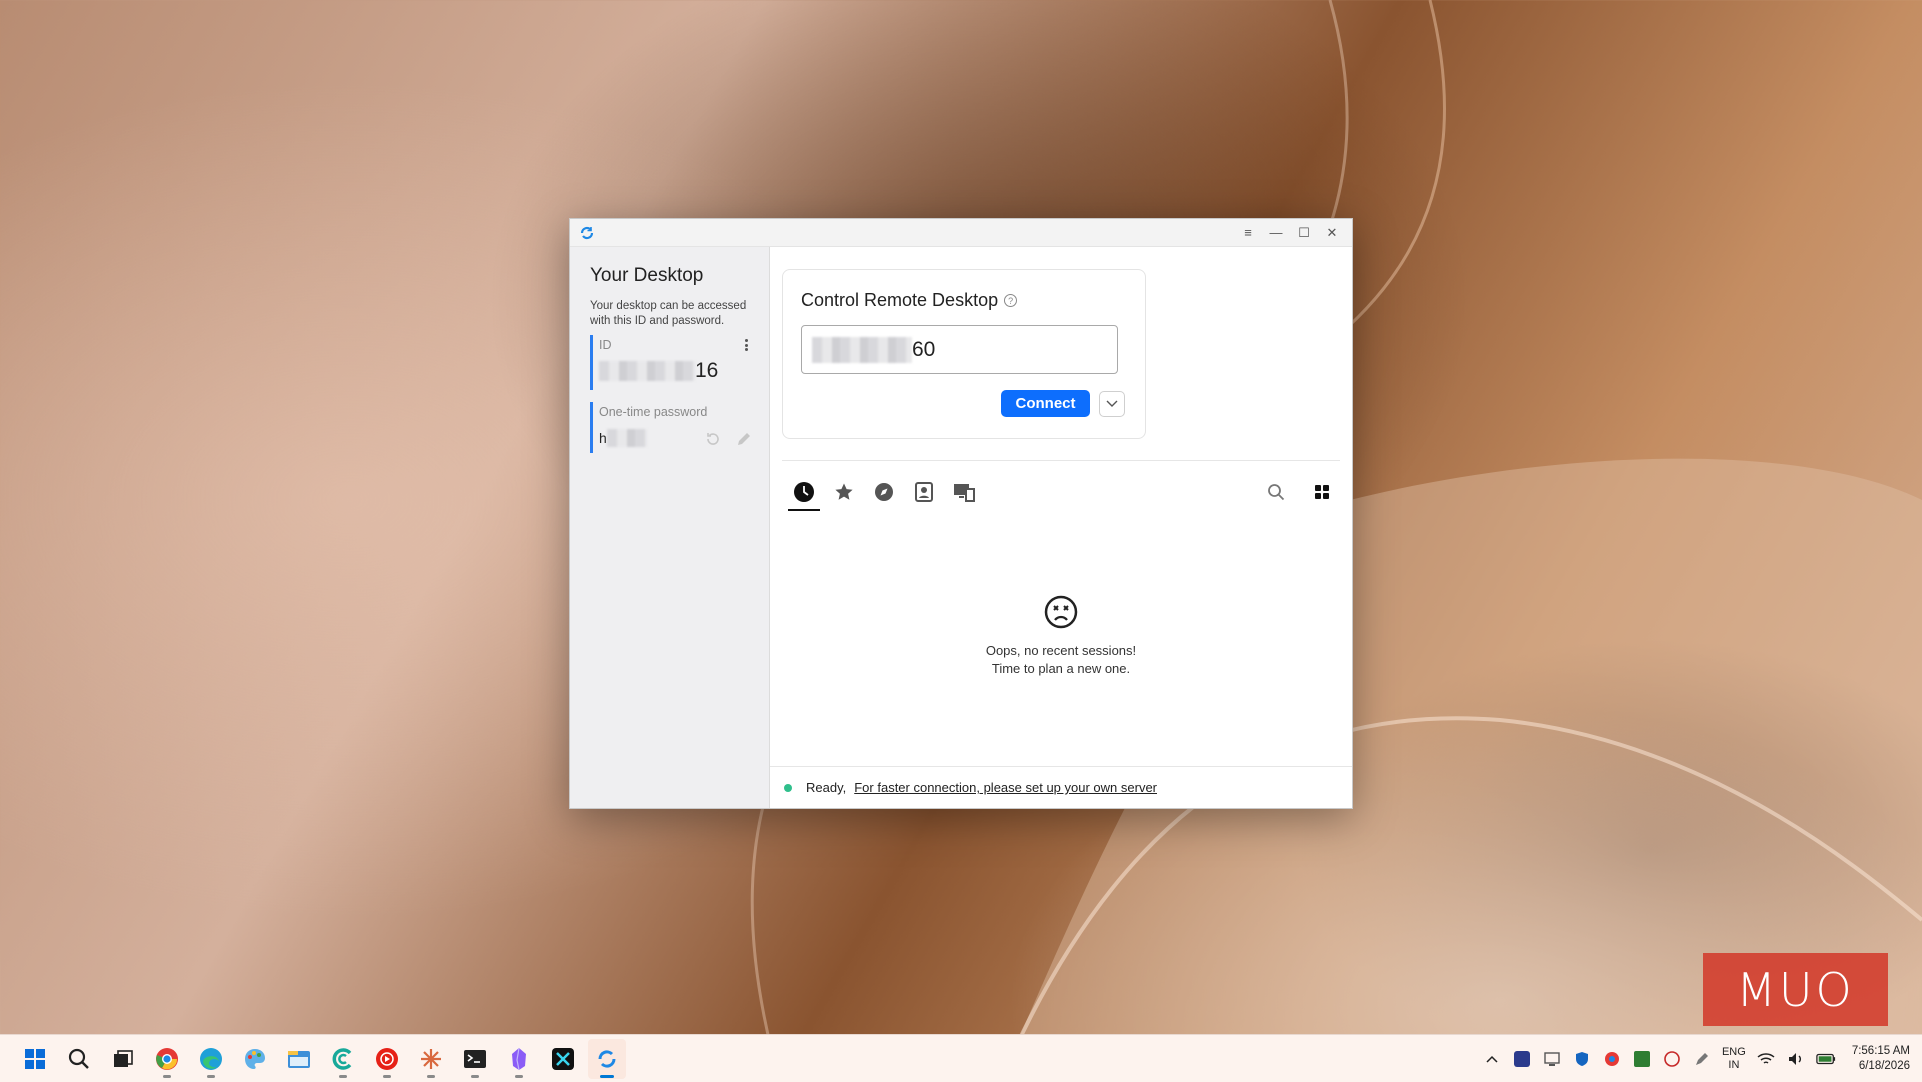 Image resolution: width=1922 pixels, height=1082 pixels. I want to click on taskbar-app-claude, so click(431, 1059).